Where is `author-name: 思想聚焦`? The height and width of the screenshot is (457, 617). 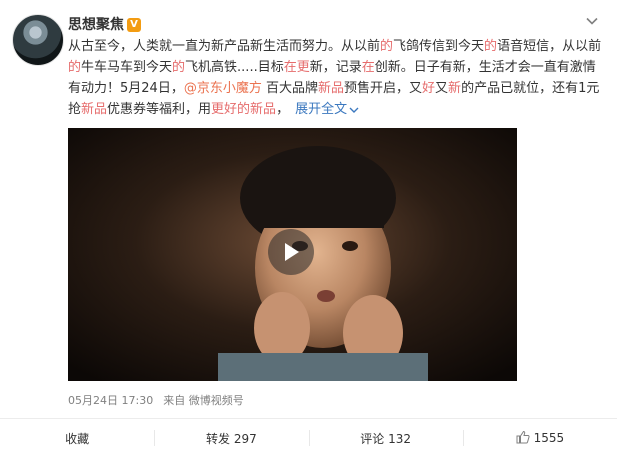 author-name: 思想聚焦 is located at coordinates (96, 25).